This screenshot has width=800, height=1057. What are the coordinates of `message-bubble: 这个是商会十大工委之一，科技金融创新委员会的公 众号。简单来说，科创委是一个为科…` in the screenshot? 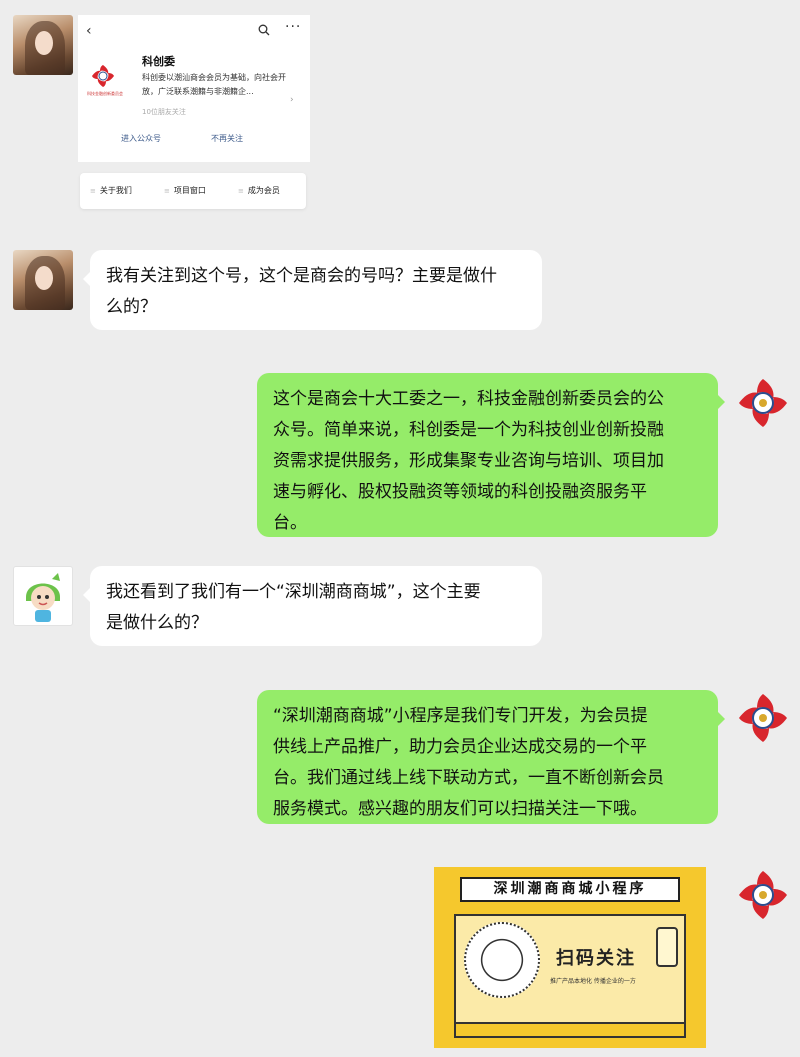 It's located at (491, 455).